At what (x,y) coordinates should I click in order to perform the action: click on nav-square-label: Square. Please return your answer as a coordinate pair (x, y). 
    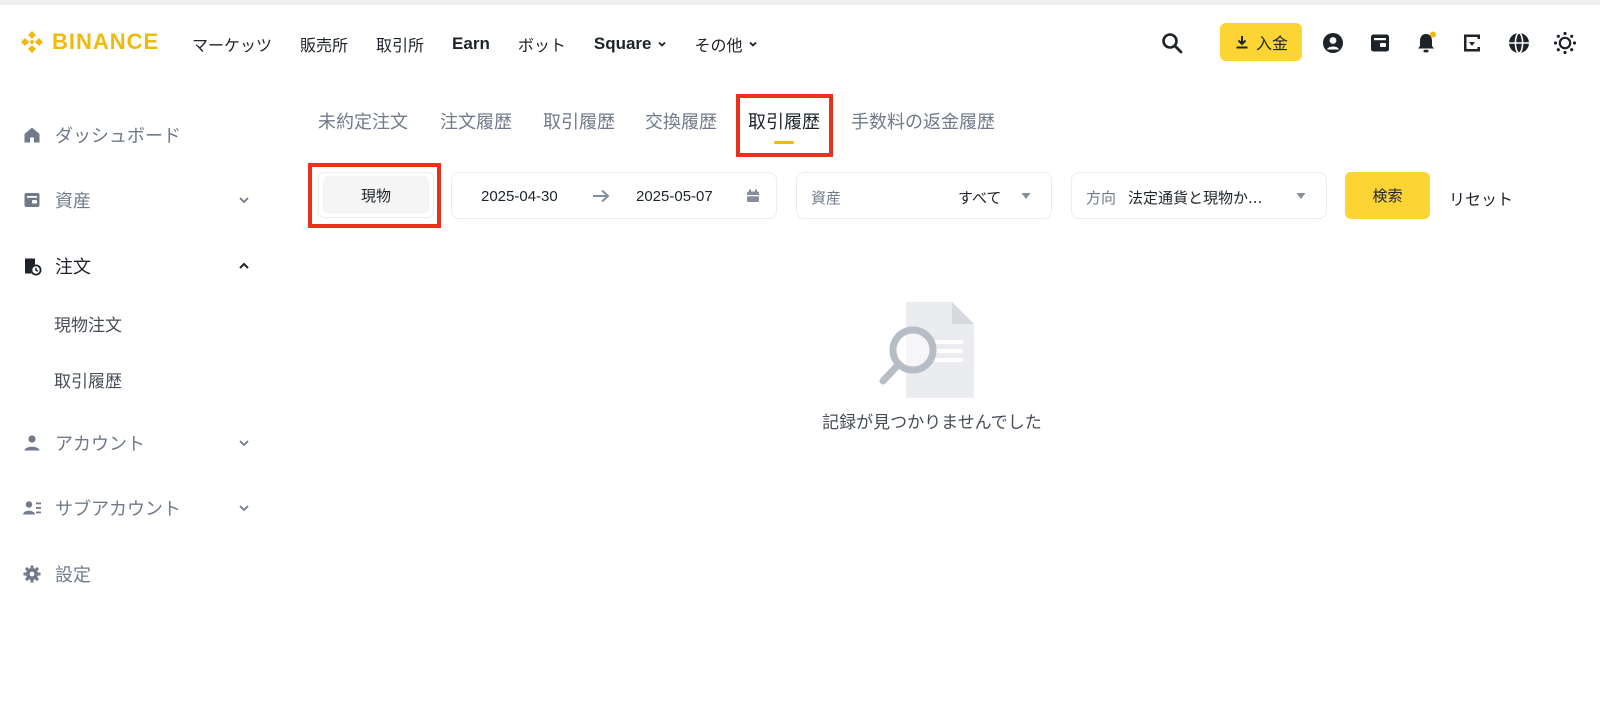
    Looking at the image, I should click on (622, 43).